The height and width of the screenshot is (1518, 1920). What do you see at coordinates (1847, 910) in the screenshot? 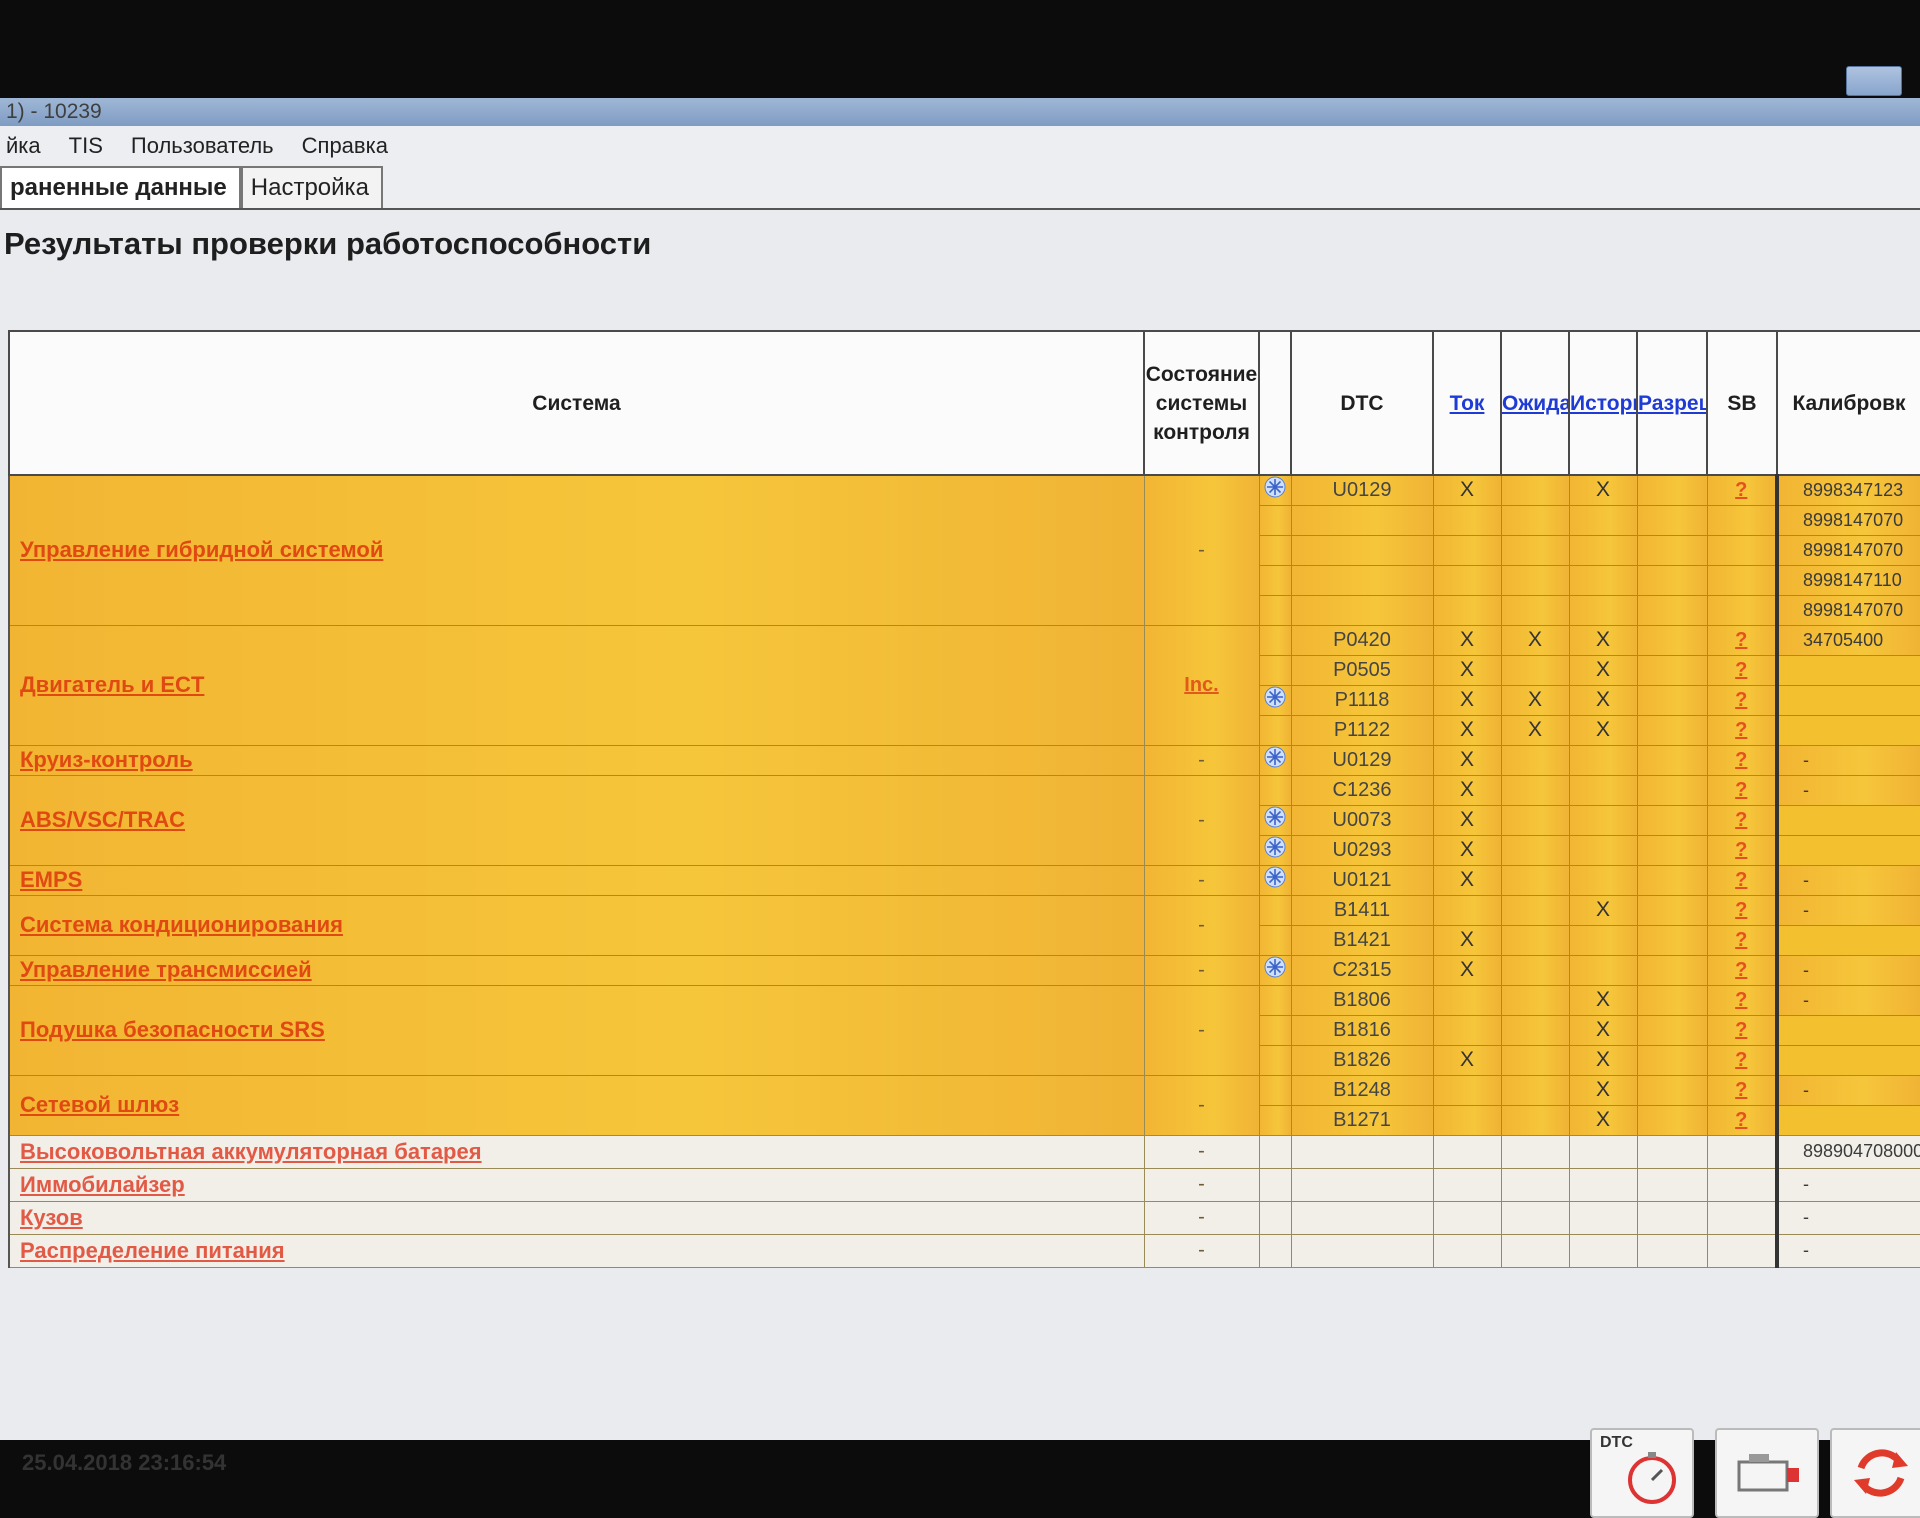
I see `calibration-id: -` at bounding box center [1847, 910].